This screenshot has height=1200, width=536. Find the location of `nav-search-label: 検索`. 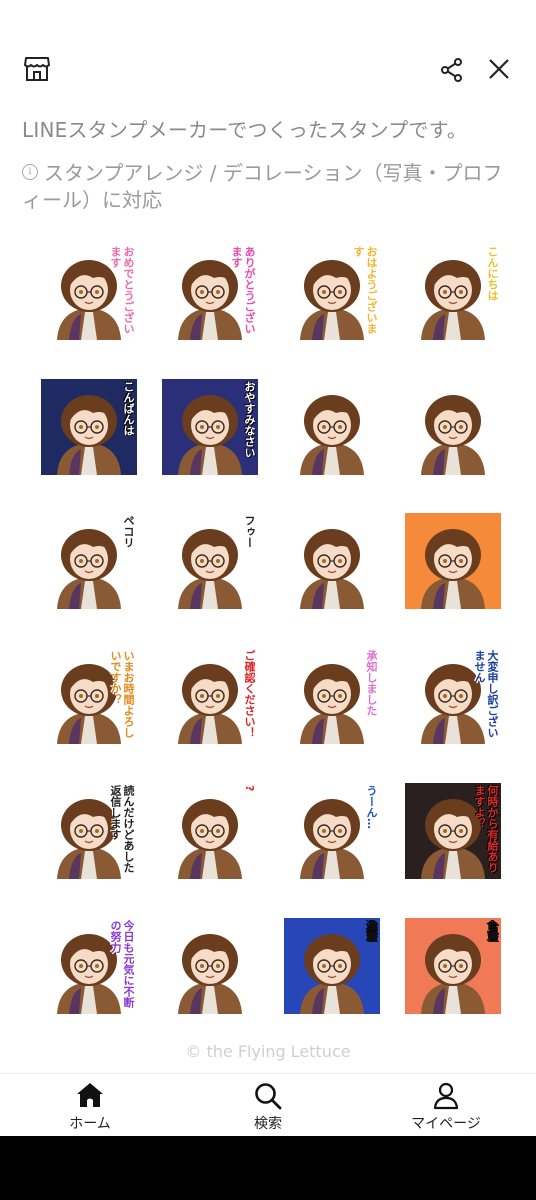

nav-search-label: 検索 is located at coordinates (268, 1124).